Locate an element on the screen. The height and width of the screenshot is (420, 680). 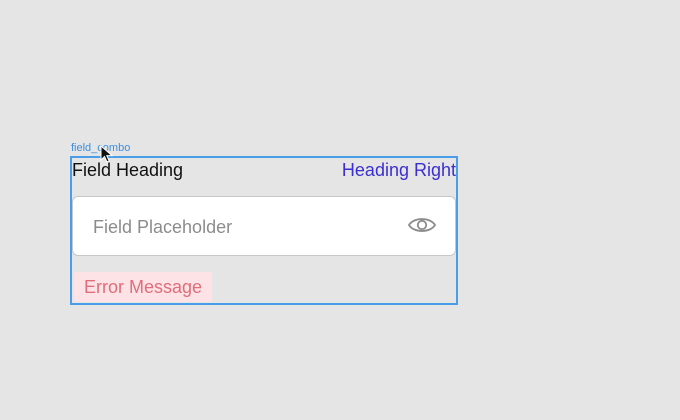
field-placeholder: Field Placeholder is located at coordinates (163, 227).